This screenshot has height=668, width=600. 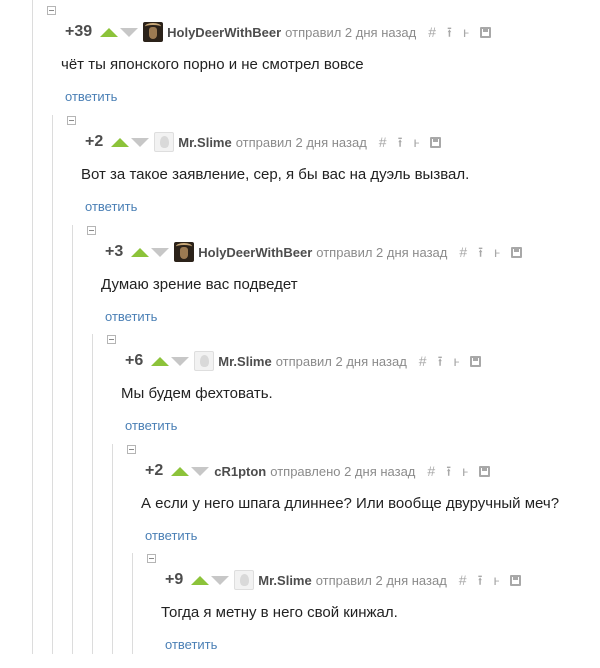 I want to click on comment-header: +2 Mr.Slime отправил 2 дня назад # ⭱ ⱶ, so click(x=263, y=142).